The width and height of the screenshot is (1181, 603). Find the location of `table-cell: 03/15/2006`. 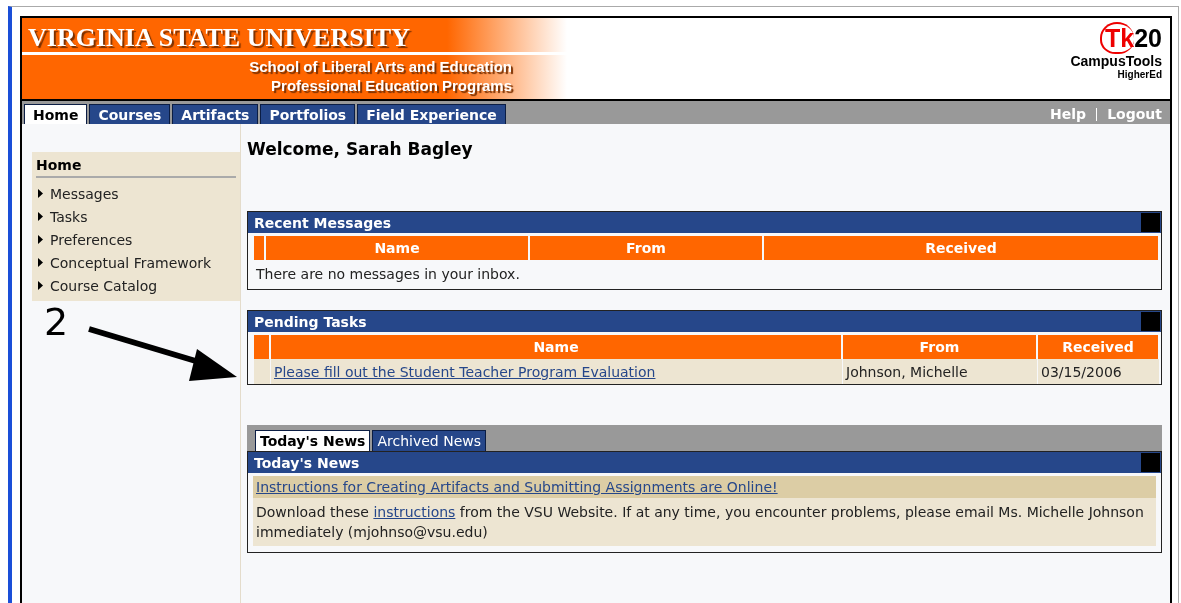

table-cell: 03/15/2006 is located at coordinates (1098, 371).